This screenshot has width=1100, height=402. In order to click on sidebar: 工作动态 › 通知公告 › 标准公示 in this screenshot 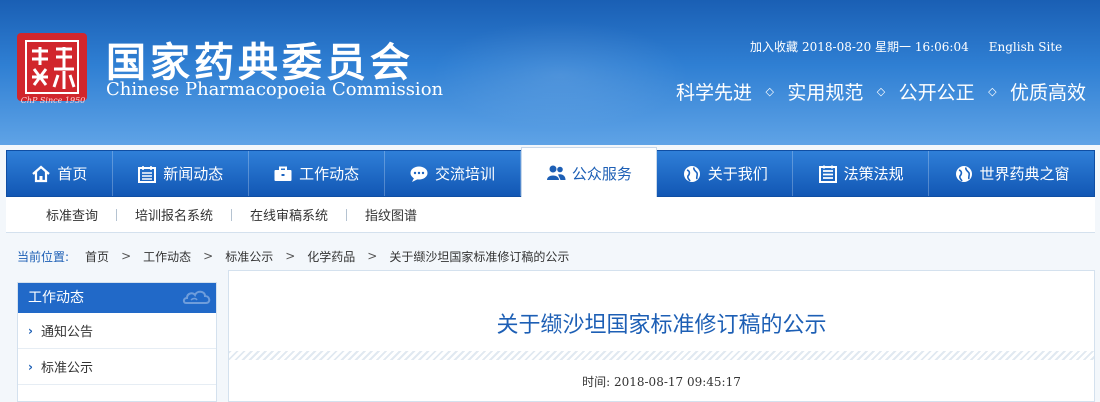, I will do `click(117, 342)`.